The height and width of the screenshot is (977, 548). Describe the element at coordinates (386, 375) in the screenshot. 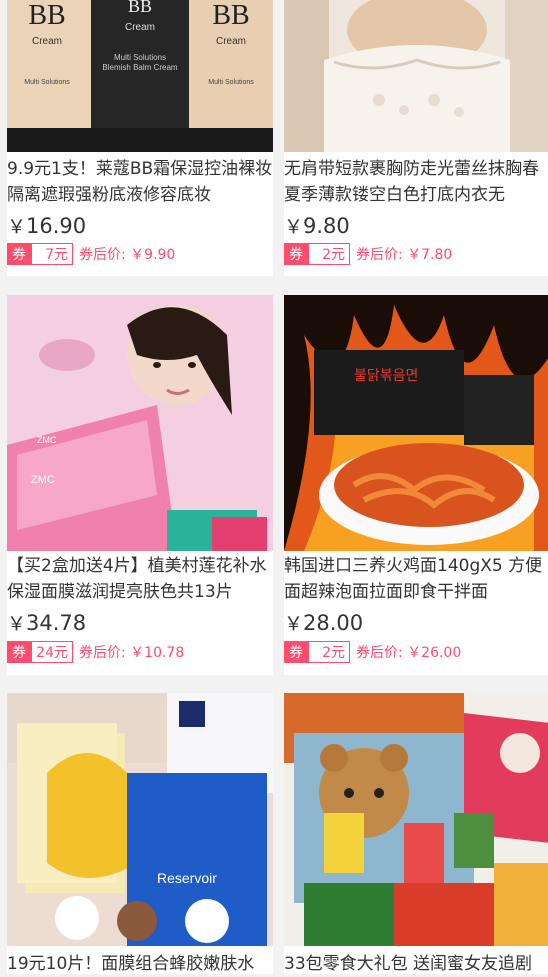

I see `svg-text: 불닭볶음면` at that location.